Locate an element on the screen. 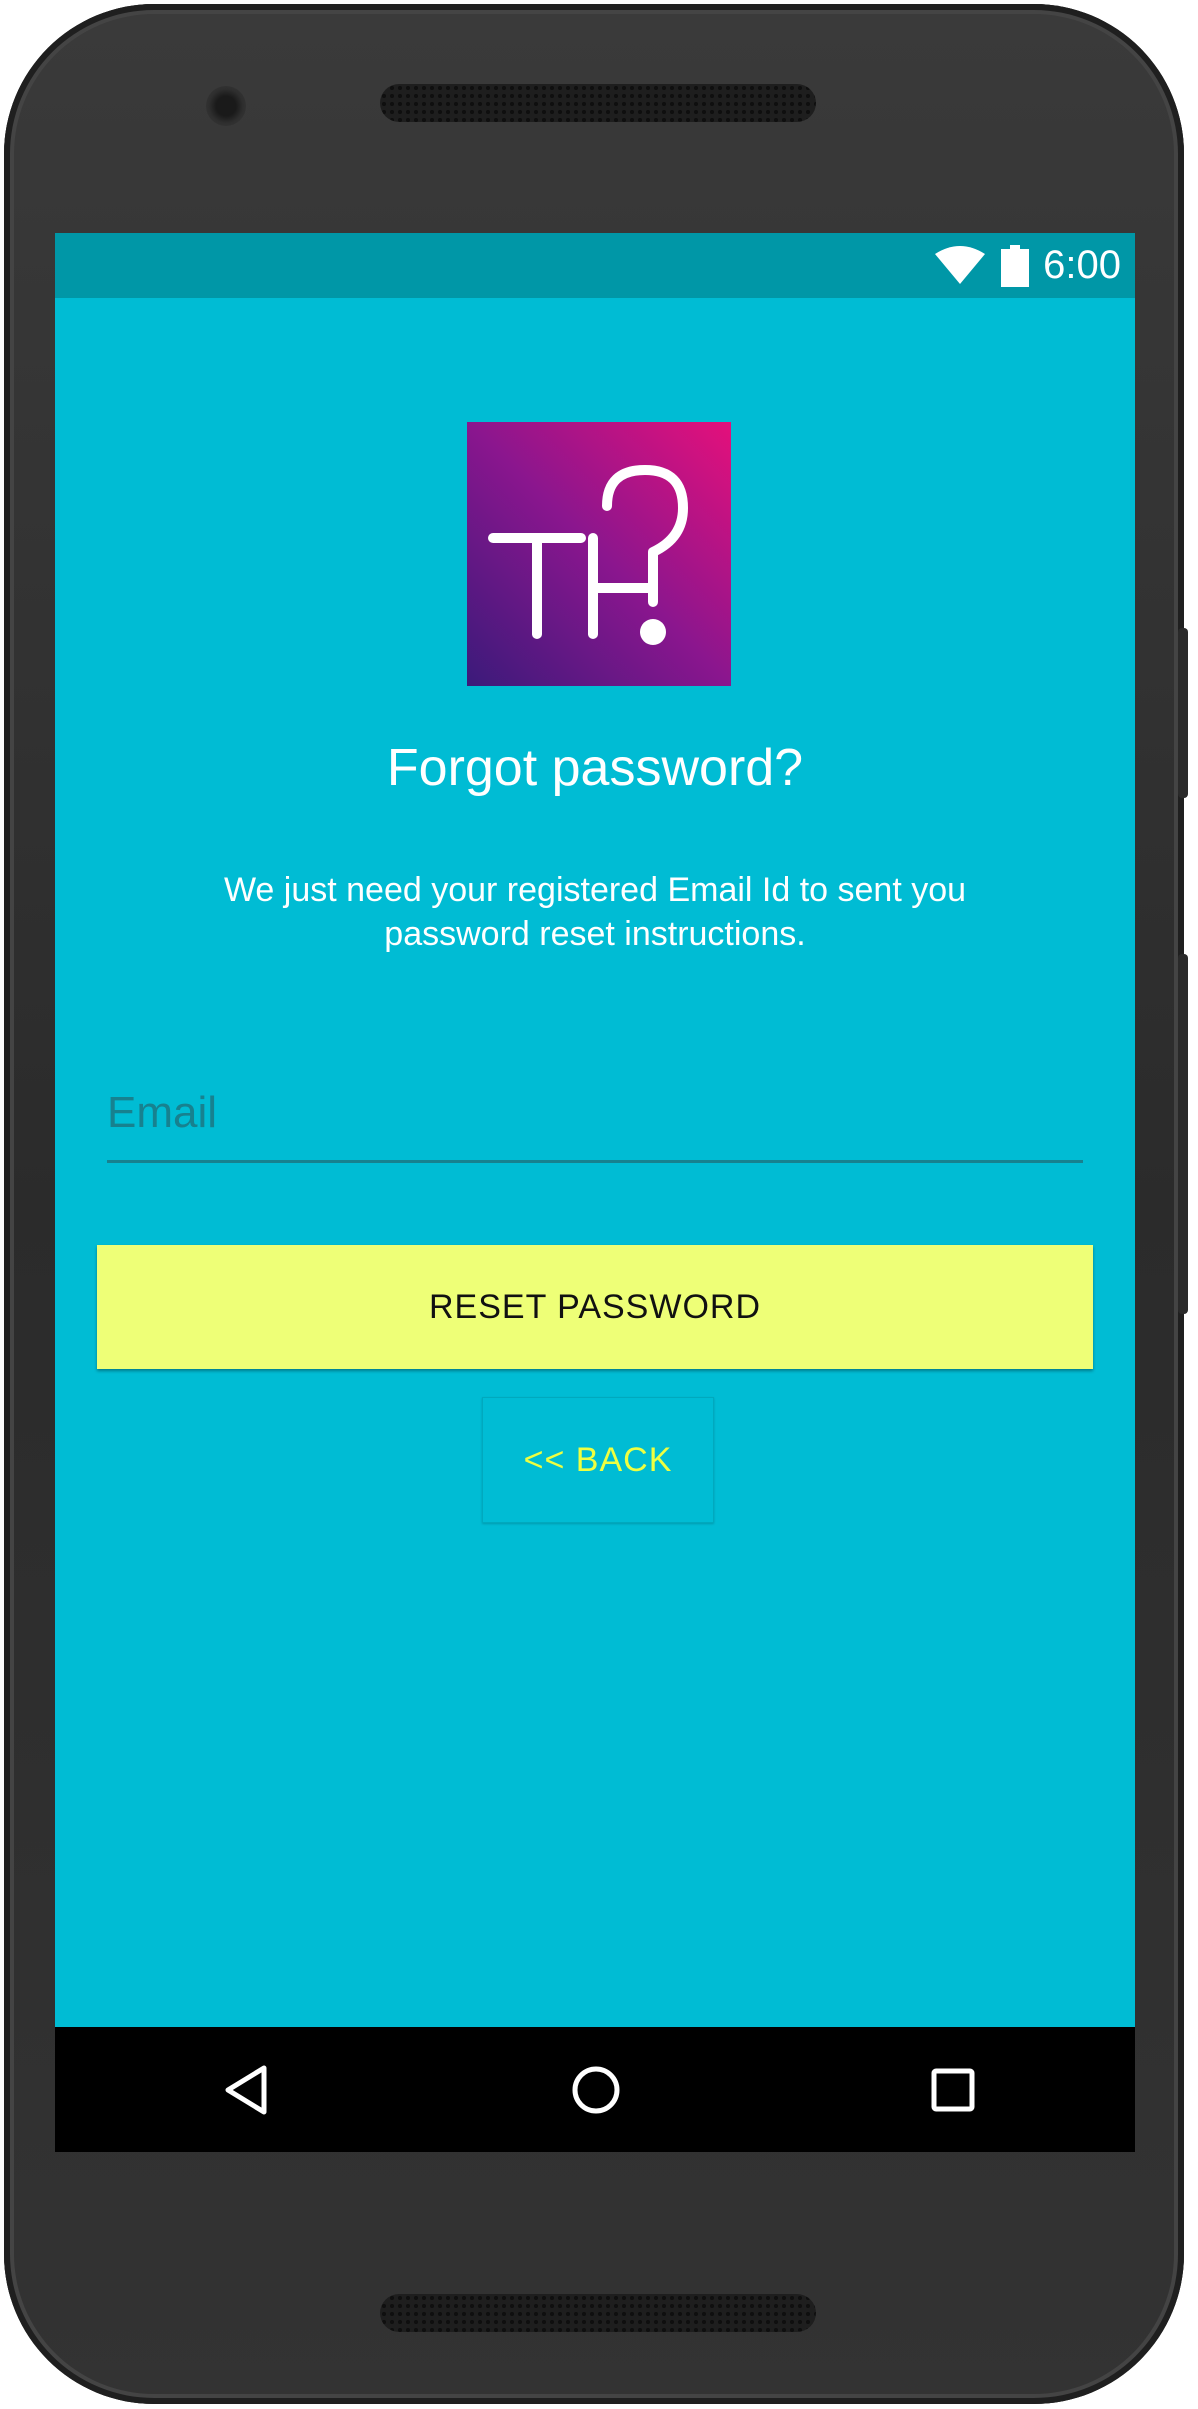  home-circle-icon is located at coordinates (596, 2089).